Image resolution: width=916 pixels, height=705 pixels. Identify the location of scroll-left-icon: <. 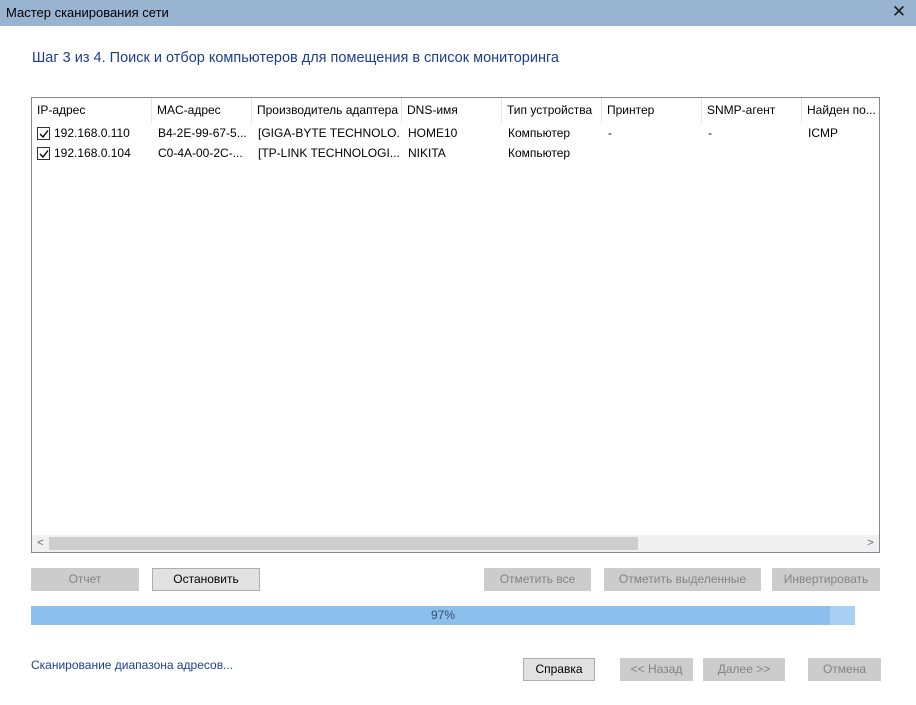
(40, 543).